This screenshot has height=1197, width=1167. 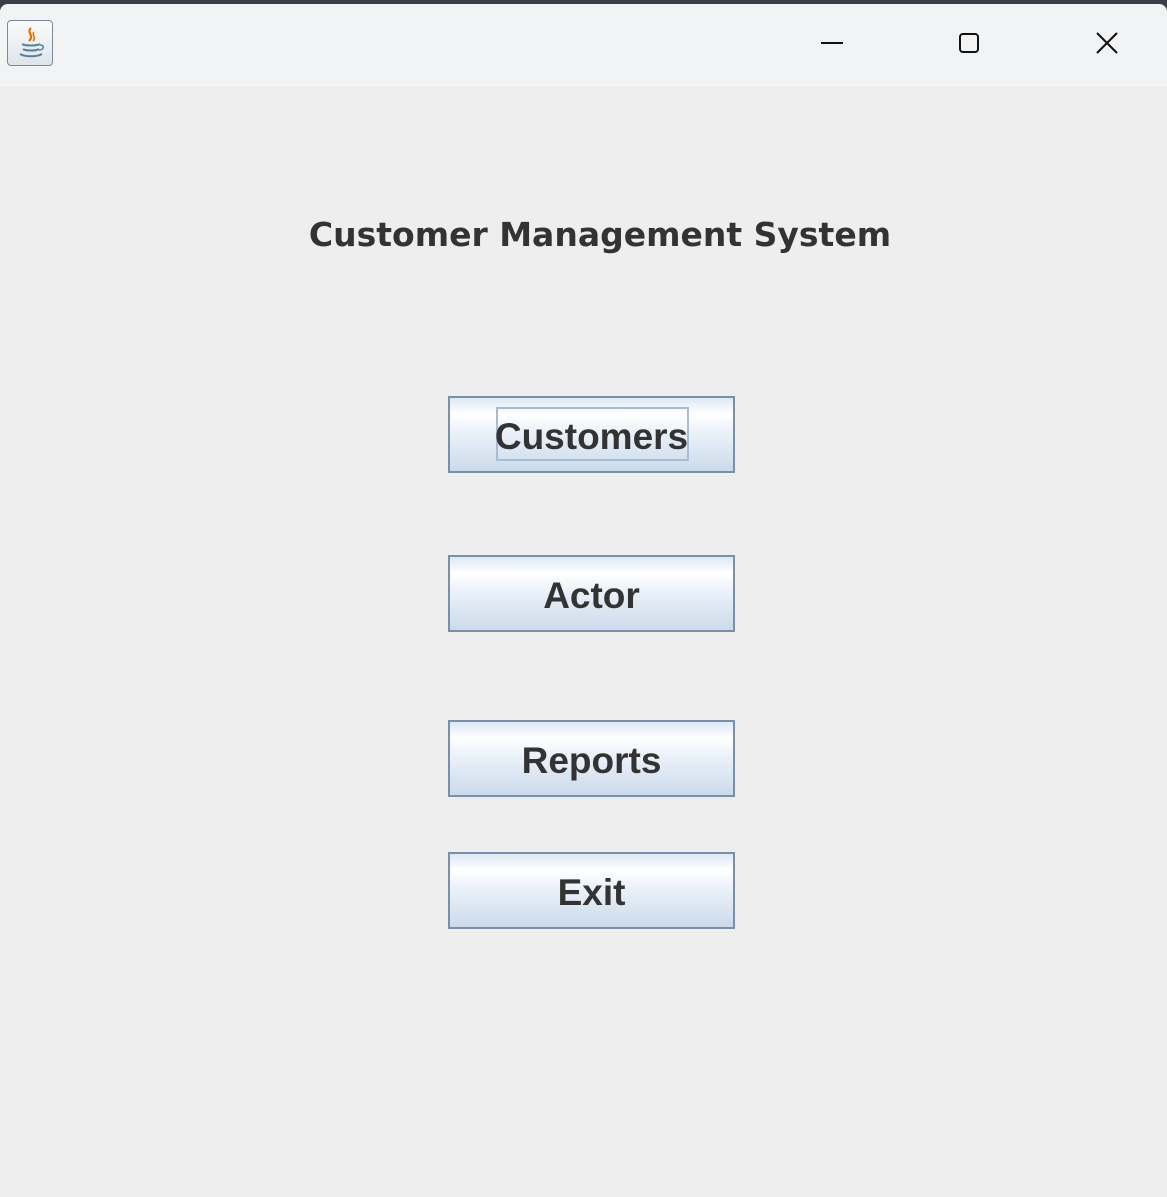 I want to click on minimize-button, so click(x=832, y=44).